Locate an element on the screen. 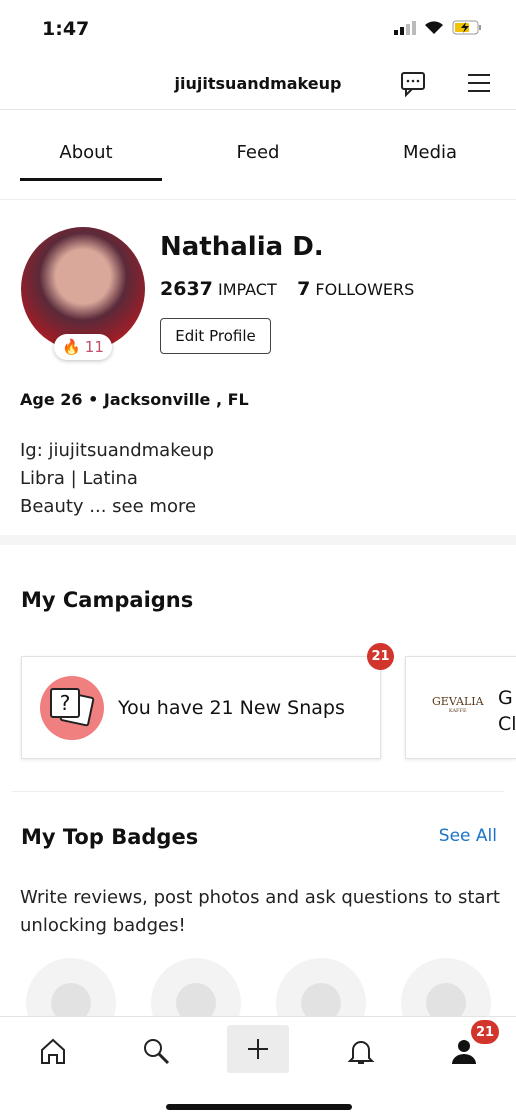 The height and width of the screenshot is (1120, 516). home-icon is located at coordinates (53, 1051).